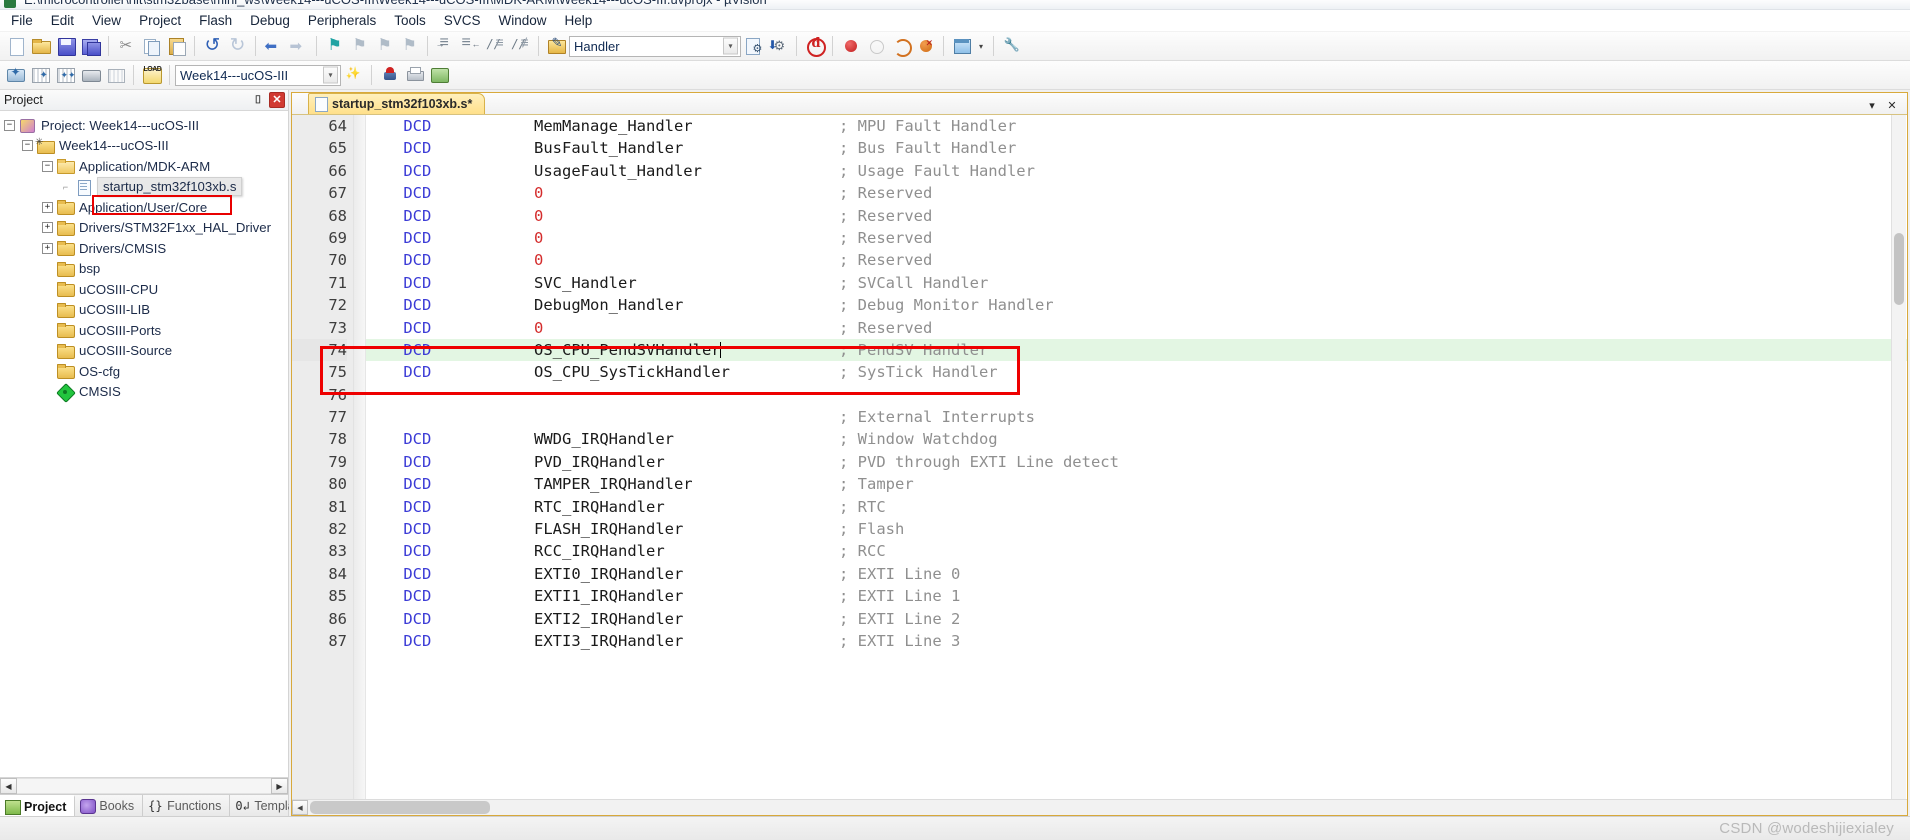 This screenshot has width=1910, height=840. Describe the element at coordinates (556, 46) in the screenshot. I see `handler-combo-icon-button` at that location.